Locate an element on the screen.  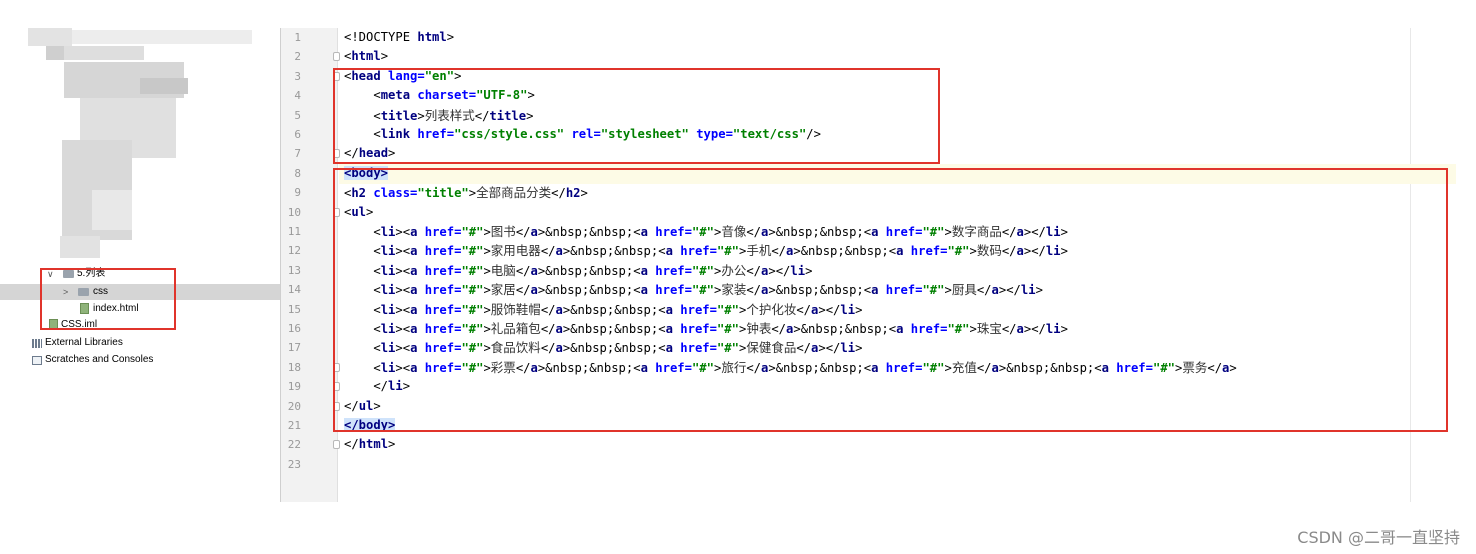
line-number: 14 is located at coordinates (294, 290).